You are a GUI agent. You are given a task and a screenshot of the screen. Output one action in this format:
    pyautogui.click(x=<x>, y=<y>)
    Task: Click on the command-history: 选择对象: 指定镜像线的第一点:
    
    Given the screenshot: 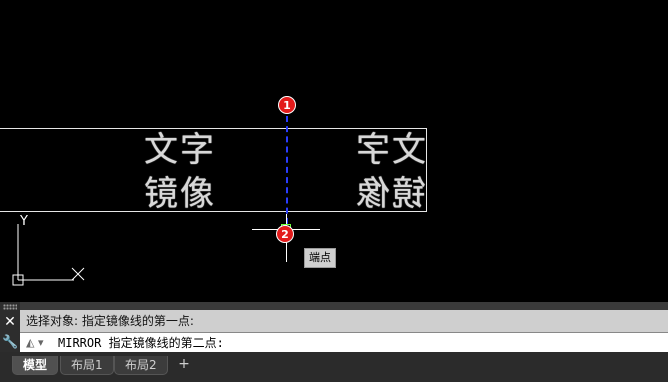 What is the action you would take?
    pyautogui.click(x=344, y=321)
    